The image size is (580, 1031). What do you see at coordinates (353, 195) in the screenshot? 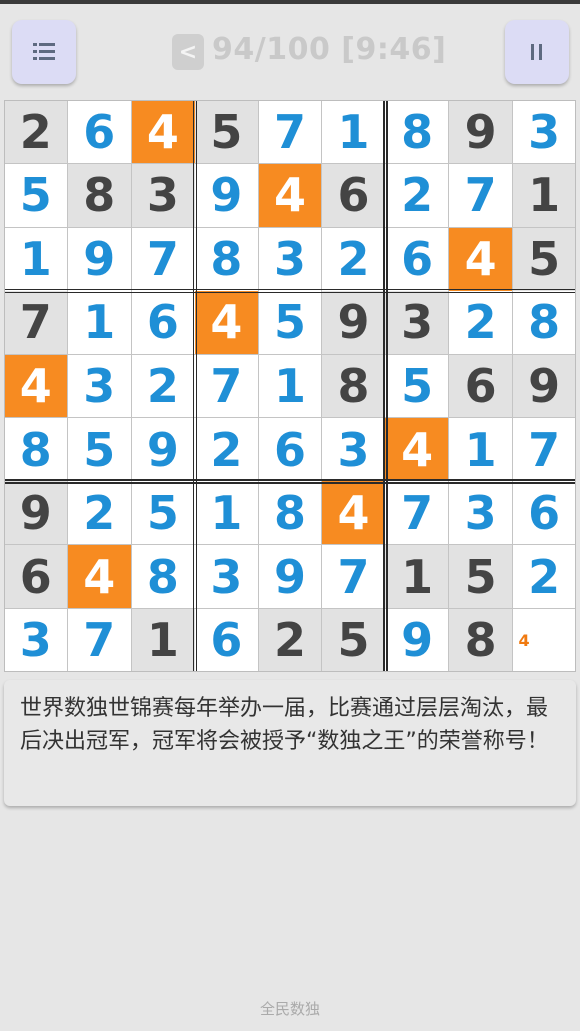
I see `cell-r2c6: 6` at bounding box center [353, 195].